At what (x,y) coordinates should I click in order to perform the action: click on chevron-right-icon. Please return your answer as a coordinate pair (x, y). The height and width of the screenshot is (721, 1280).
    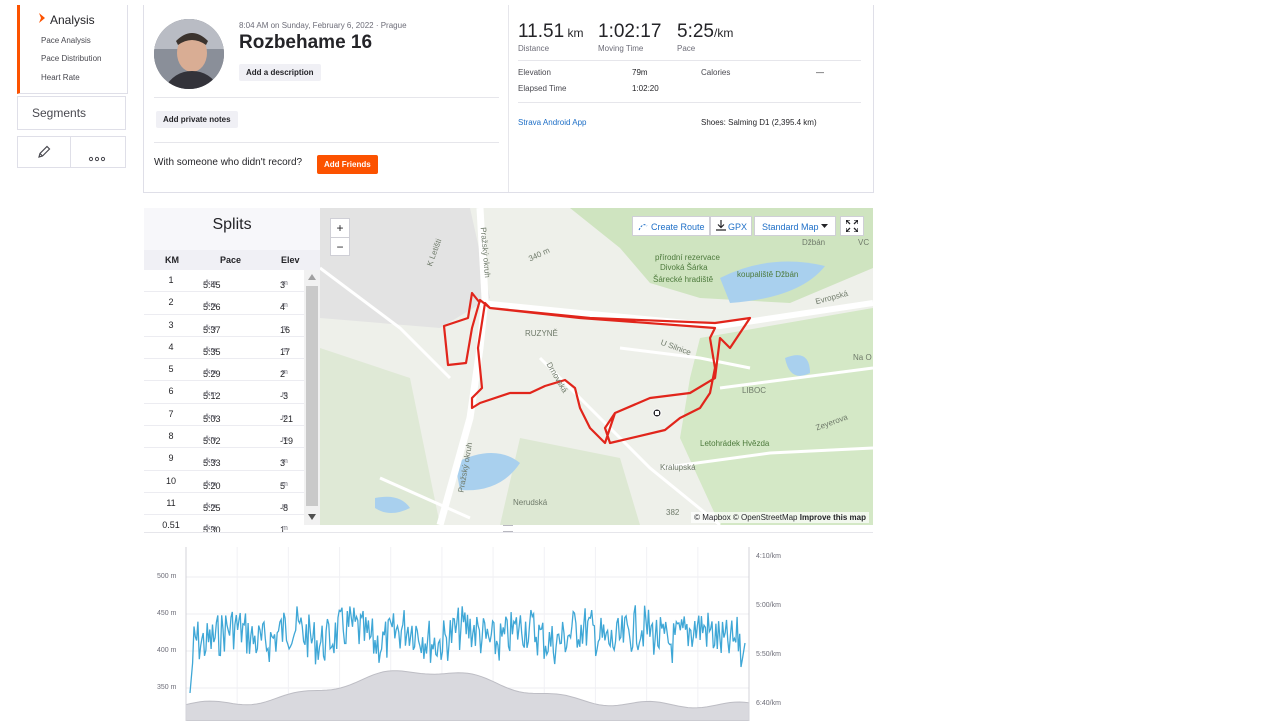
    Looking at the image, I should click on (34, 15).